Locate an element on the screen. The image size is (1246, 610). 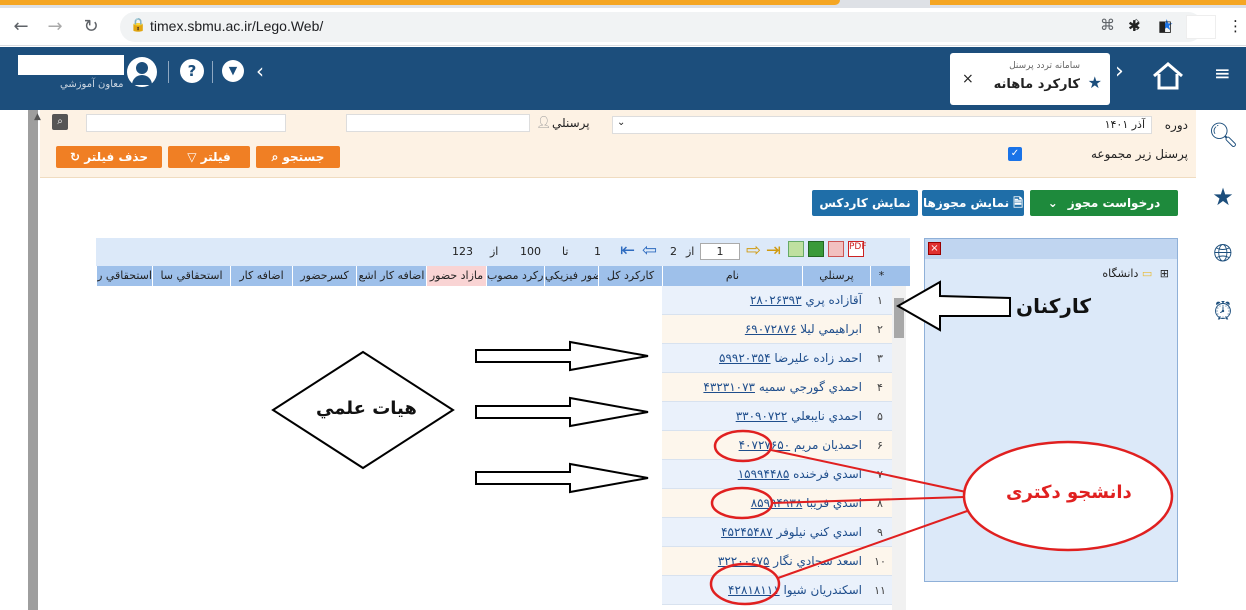
phd-annotation: دانشجو دکتری is located at coordinates (1069, 492).